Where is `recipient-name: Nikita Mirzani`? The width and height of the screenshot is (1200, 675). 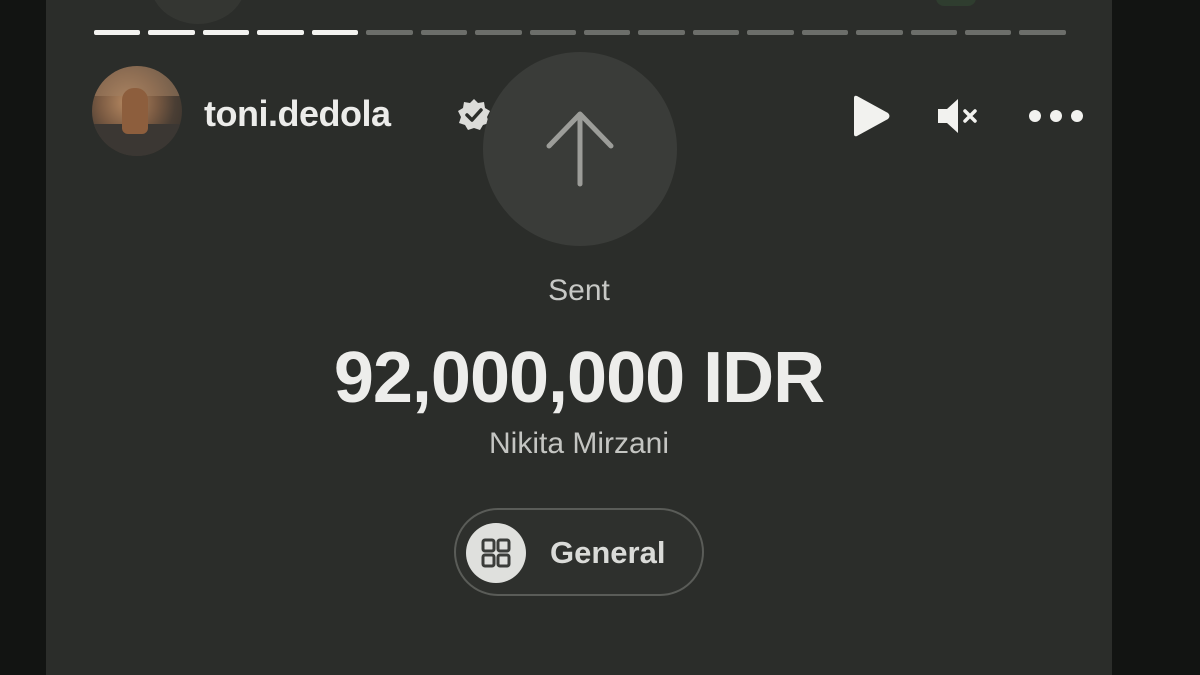 recipient-name: Nikita Mirzani is located at coordinates (579, 443).